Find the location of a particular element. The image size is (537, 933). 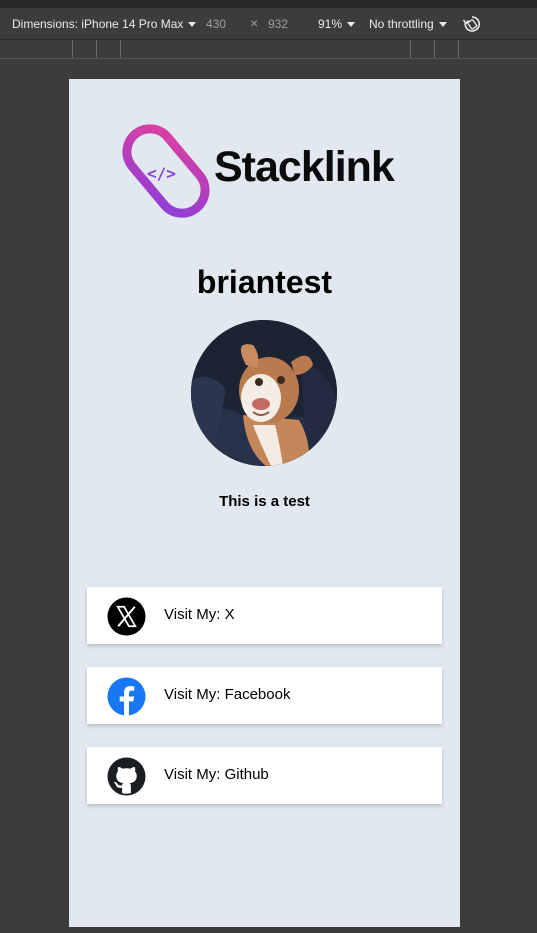

times-icon: × is located at coordinates (254, 23).